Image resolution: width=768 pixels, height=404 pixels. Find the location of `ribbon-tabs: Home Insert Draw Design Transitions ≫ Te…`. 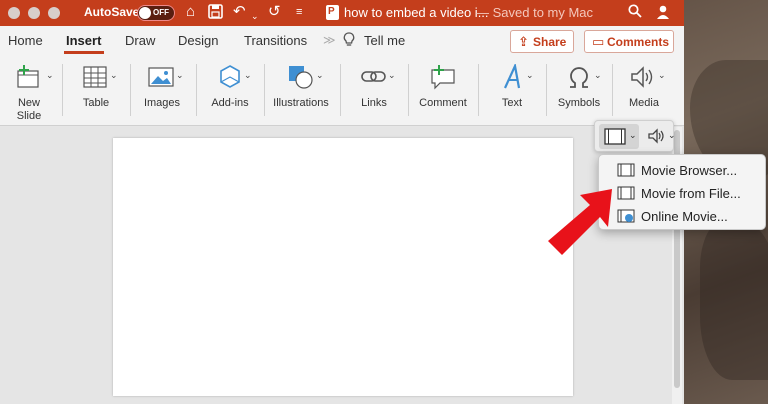

ribbon-tabs: Home Insert Draw Design Transitions ≫ Te… is located at coordinates (342, 41).